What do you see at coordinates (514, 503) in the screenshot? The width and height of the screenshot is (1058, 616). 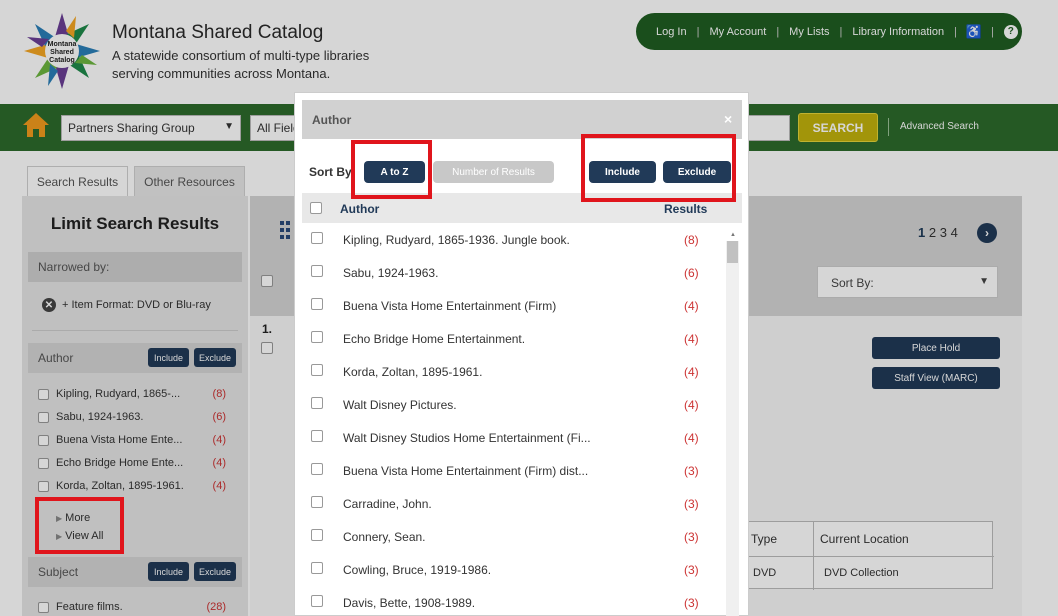 I see `list-item: Carradine, John. (3)` at bounding box center [514, 503].